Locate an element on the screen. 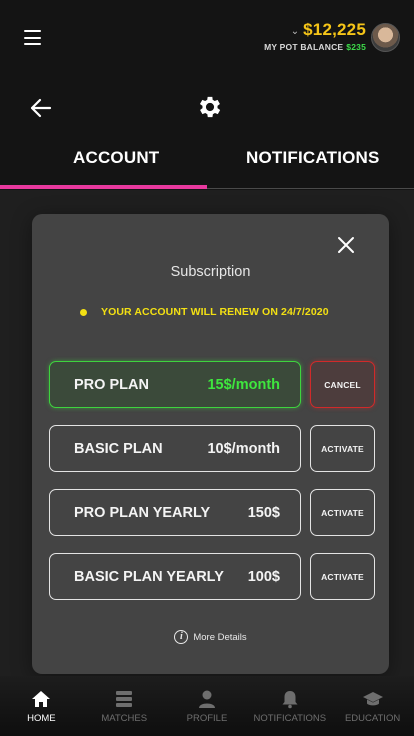 Image resolution: width=414 pixels, height=736 pixels. pot-balance-label: MY POT BALANCE is located at coordinates (304, 47).